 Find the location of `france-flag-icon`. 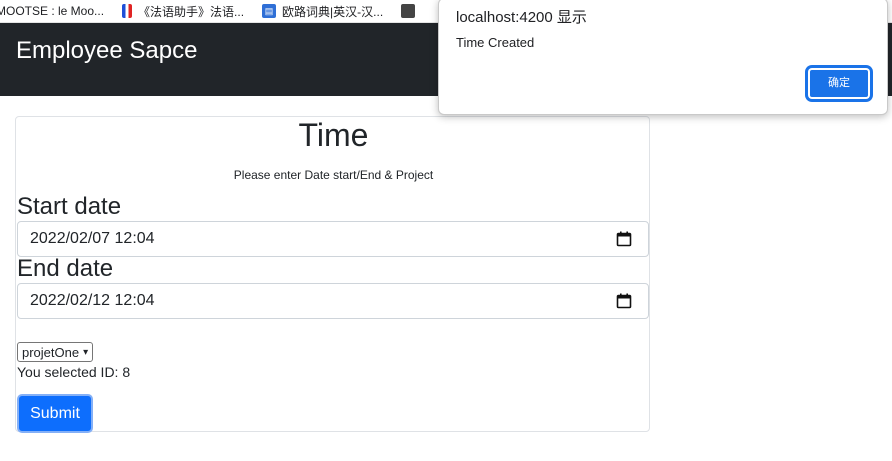

france-flag-icon is located at coordinates (127, 11).